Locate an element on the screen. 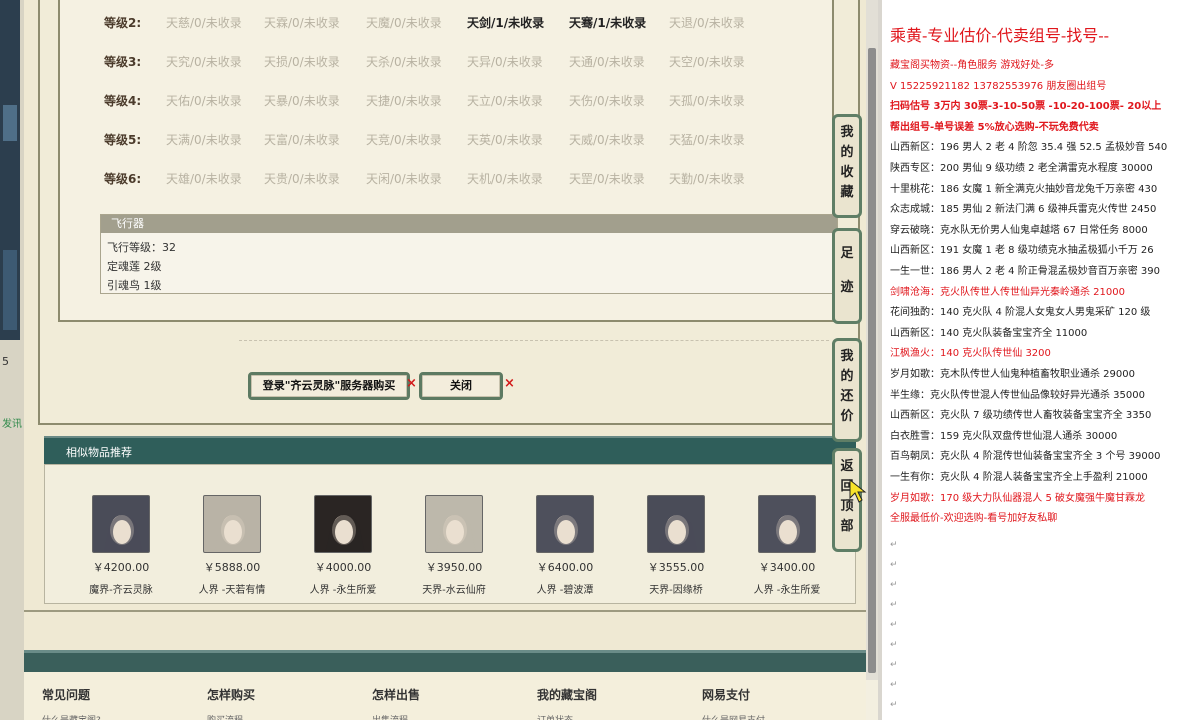  footer-column: 常见问题什么是藏宝阁? is located at coordinates (71, 703).